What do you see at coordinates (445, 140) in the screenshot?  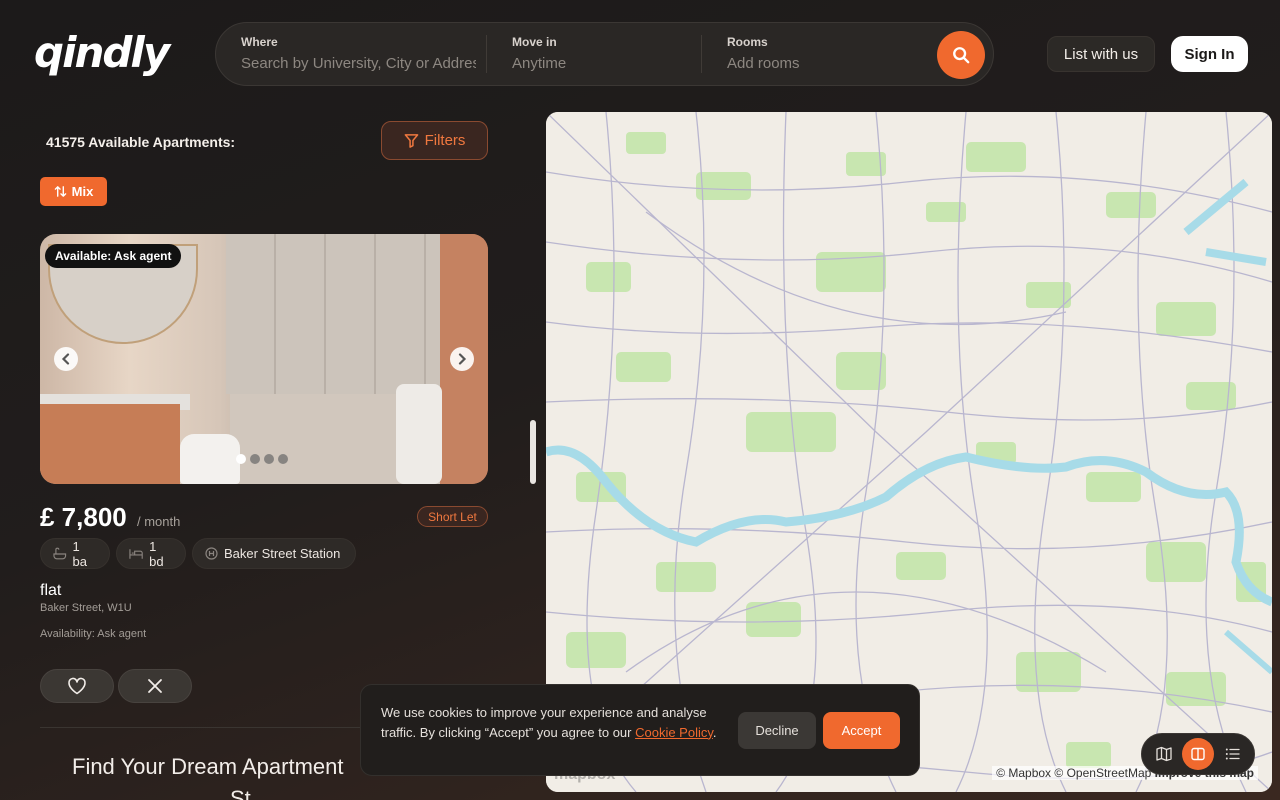 I see `filters-label: Filters` at bounding box center [445, 140].